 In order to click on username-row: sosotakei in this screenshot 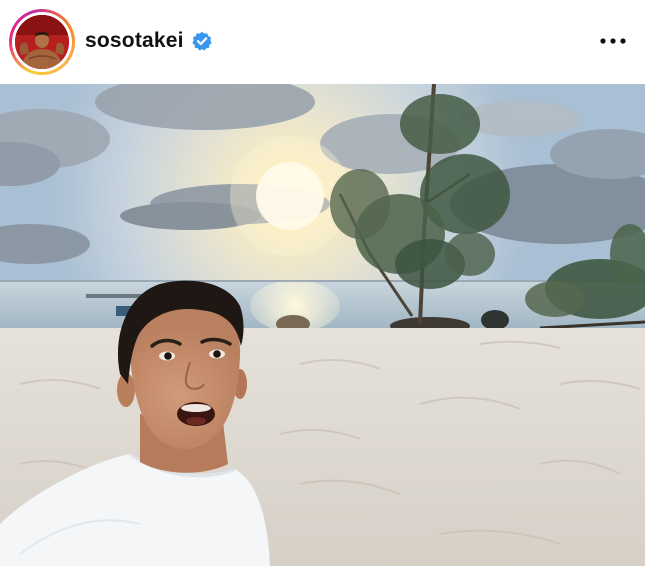, I will do `click(148, 41)`.